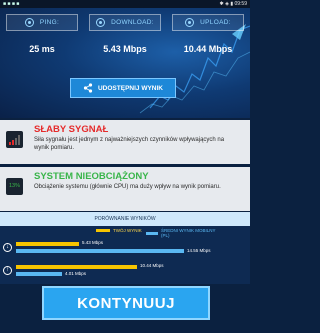  I want to click on upload-your-bar, so click(76, 267).